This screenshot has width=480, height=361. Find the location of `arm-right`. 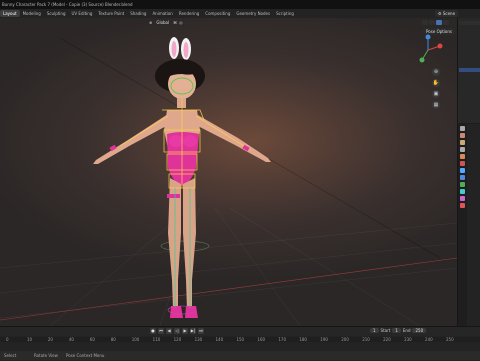

arm-right is located at coordinates (232, 138).